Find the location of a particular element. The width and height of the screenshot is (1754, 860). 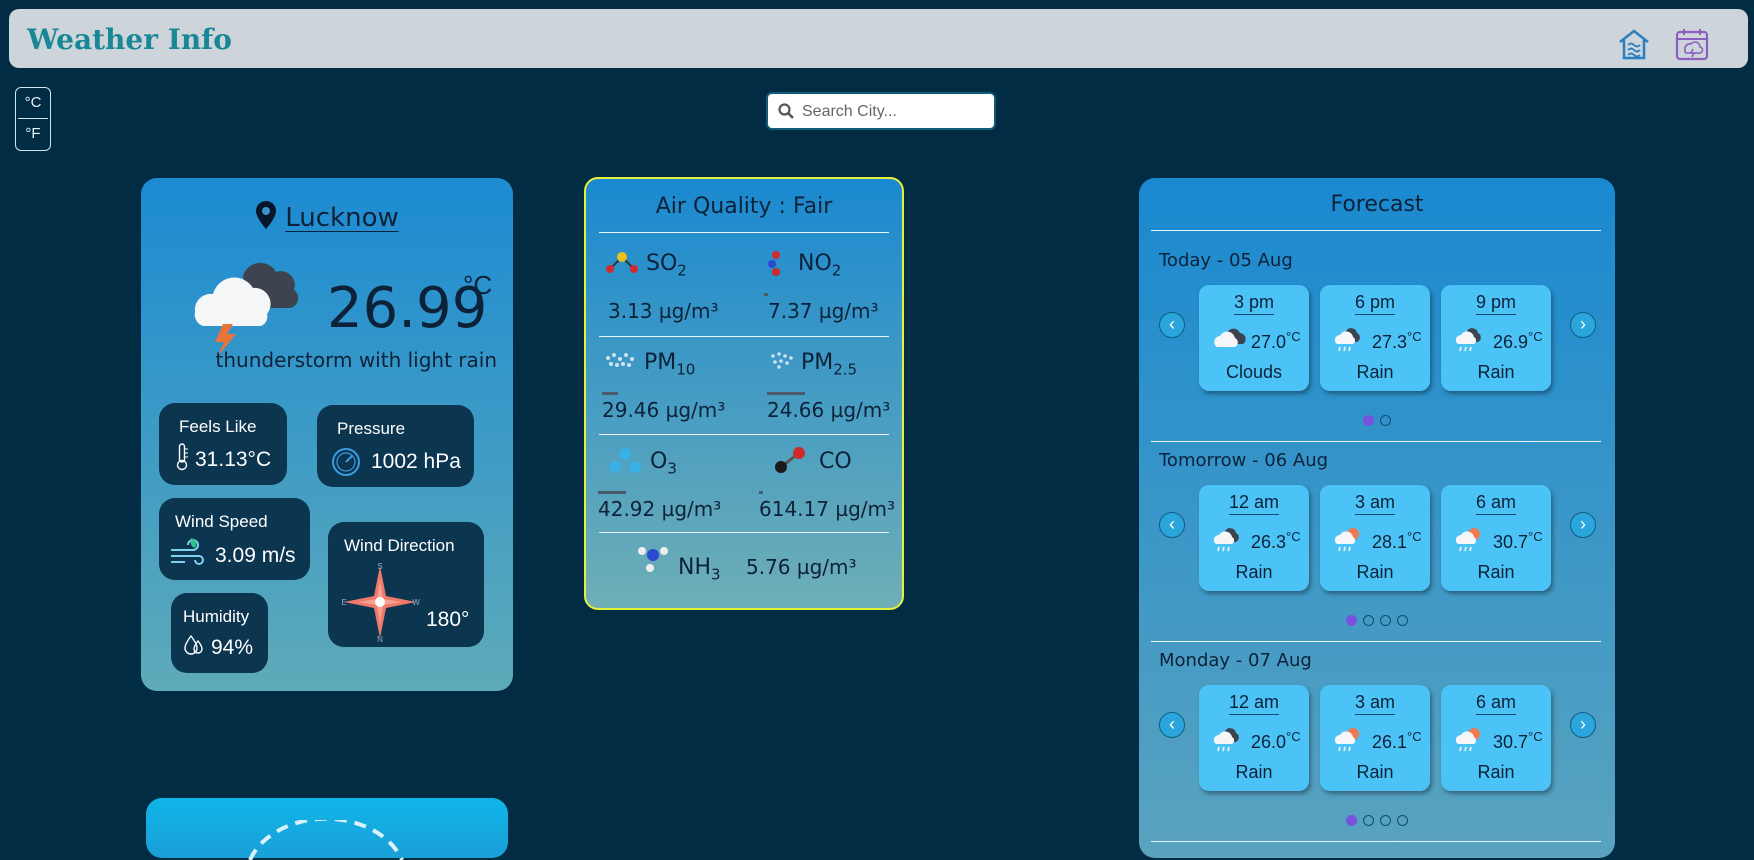

forecast-temp: 27.3 is located at coordinates (1390, 342).